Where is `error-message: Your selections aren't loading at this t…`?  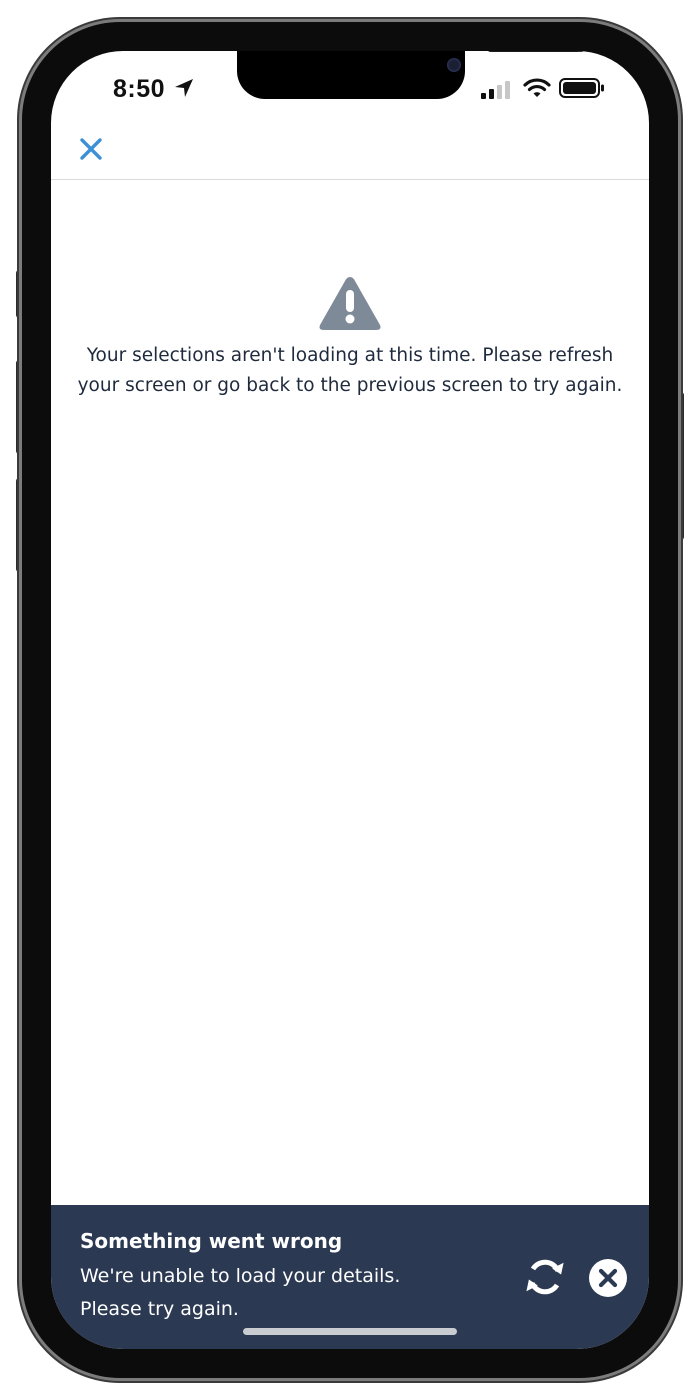
error-message: Your selections aren't loading at this t… is located at coordinates (350, 370).